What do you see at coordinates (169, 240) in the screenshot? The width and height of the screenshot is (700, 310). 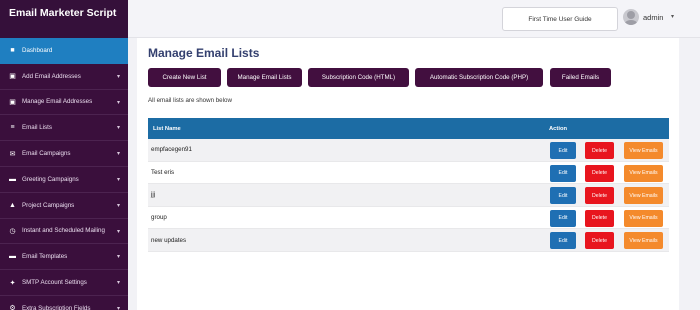 I see `list-name-cell: new updates` at bounding box center [169, 240].